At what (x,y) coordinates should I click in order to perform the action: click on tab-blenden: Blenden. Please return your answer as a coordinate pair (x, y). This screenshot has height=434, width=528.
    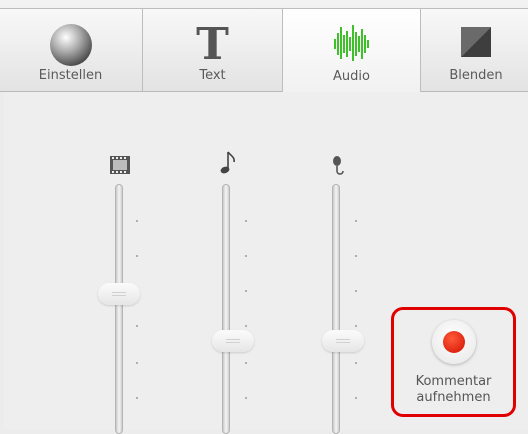
    Looking at the image, I should click on (474, 49).